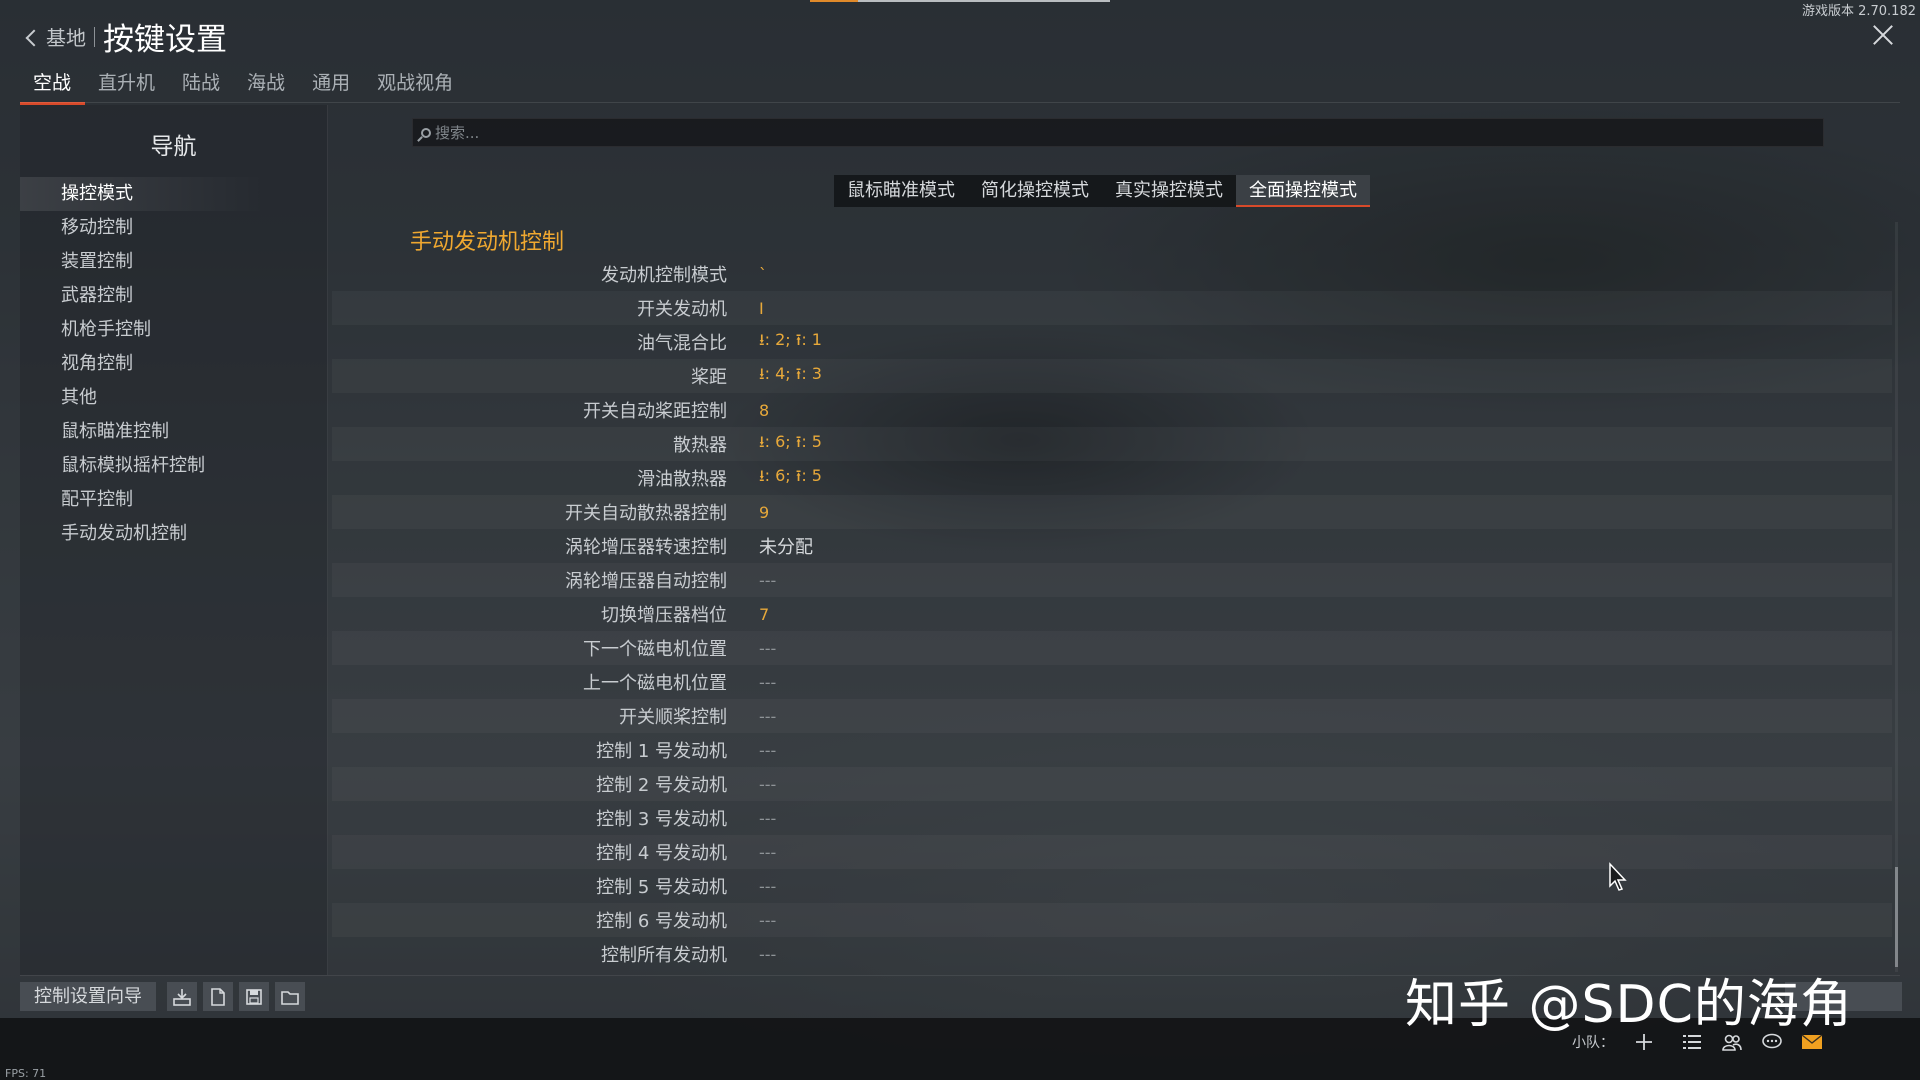 This screenshot has height=1080, width=1920. Describe the element at coordinates (201, 83) in the screenshot. I see `tab-ground: 陆战` at that location.